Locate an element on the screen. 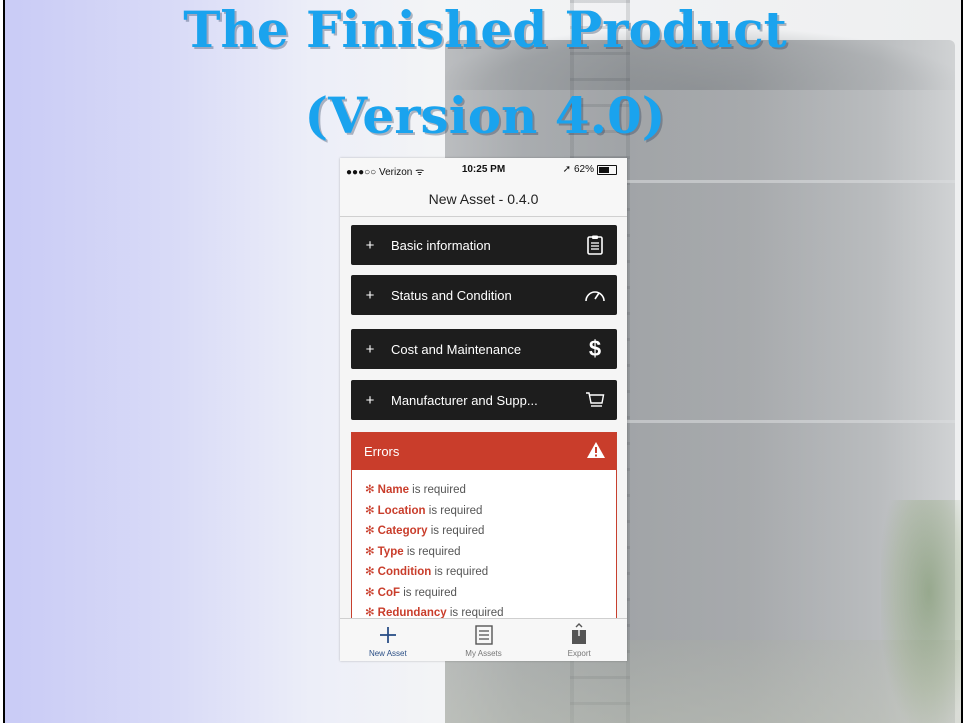 The height and width of the screenshot is (723, 967). error-item: ✻ Condition is required is located at coordinates (490, 572).